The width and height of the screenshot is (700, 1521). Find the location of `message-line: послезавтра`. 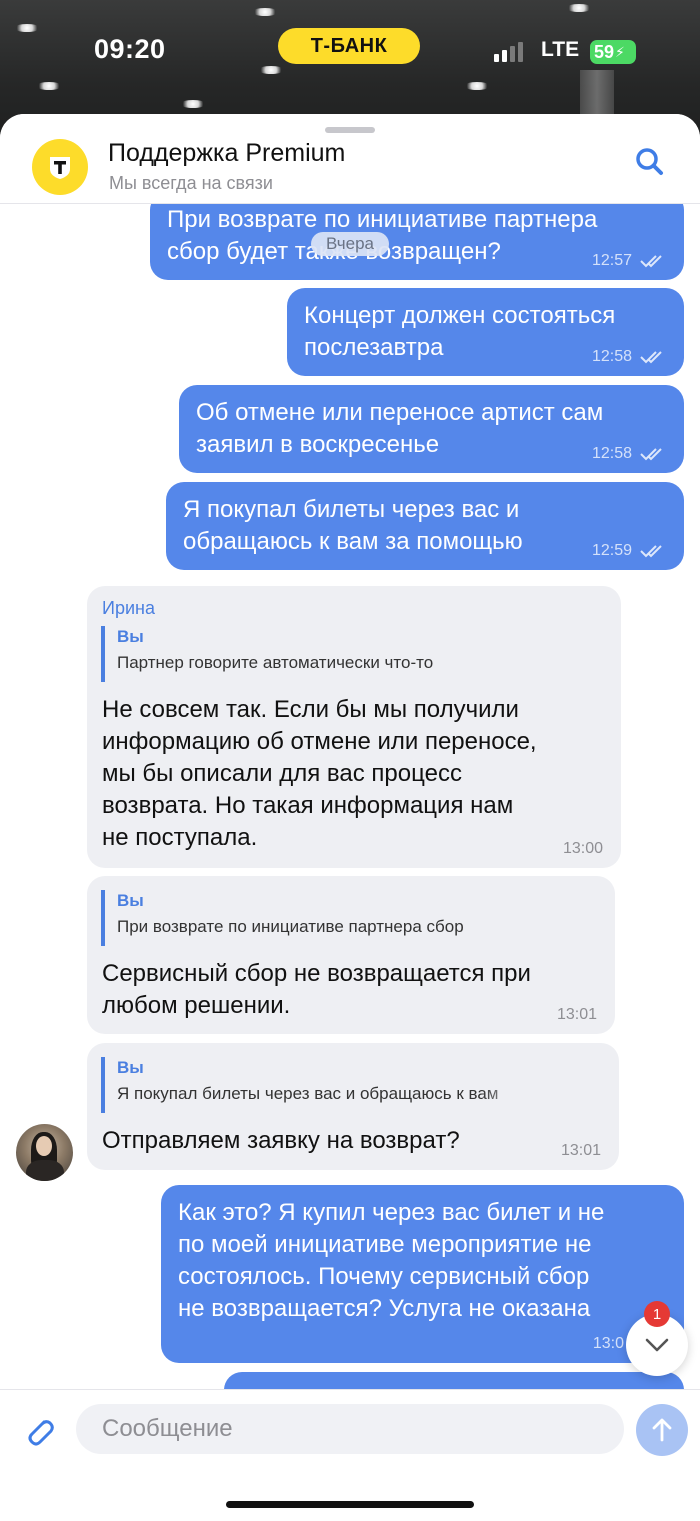

message-line: послезавтра is located at coordinates (374, 347).